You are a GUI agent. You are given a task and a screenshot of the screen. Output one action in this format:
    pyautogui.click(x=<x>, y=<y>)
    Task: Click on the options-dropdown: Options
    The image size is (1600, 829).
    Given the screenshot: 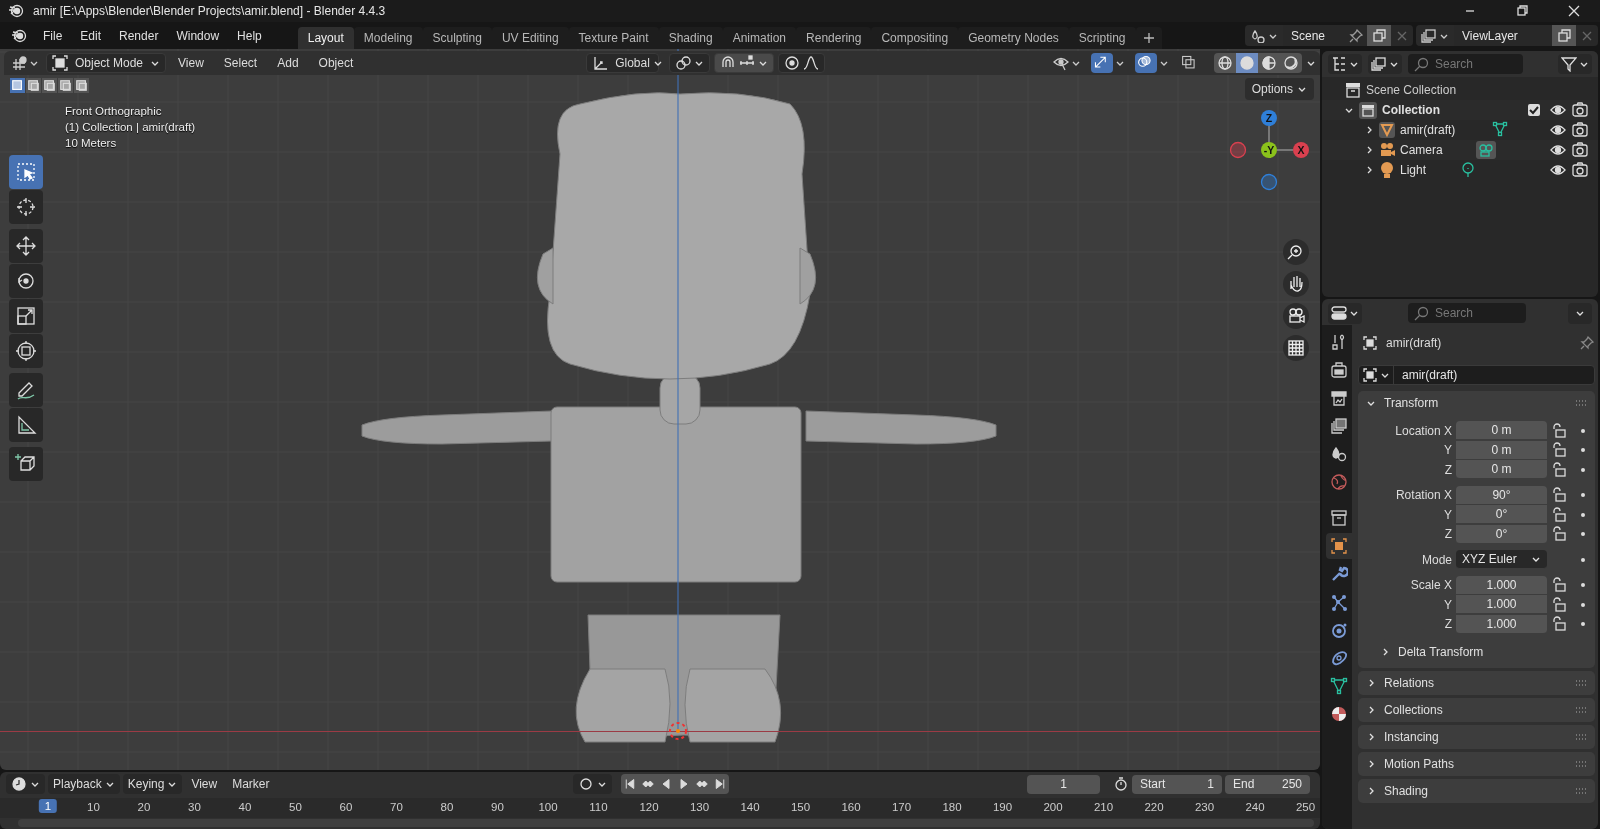 What is the action you would take?
    pyautogui.click(x=1279, y=89)
    